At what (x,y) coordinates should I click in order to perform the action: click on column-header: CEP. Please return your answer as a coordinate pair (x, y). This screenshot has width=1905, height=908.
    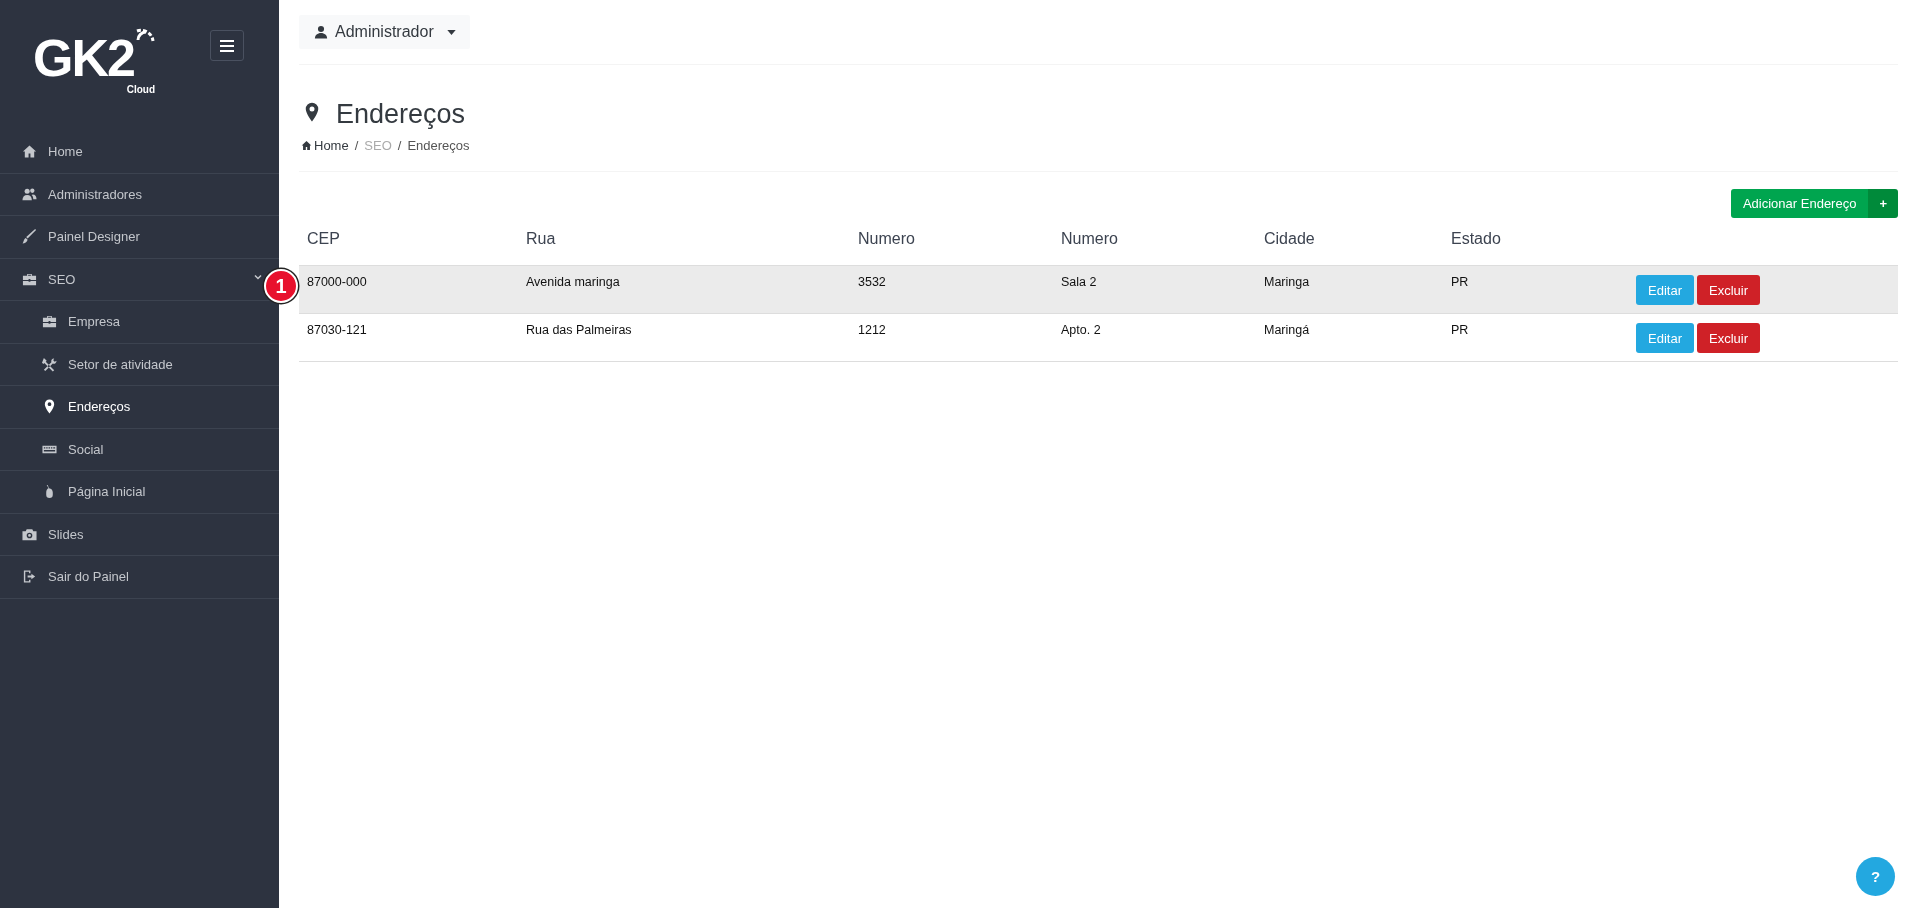
    Looking at the image, I should click on (408, 243).